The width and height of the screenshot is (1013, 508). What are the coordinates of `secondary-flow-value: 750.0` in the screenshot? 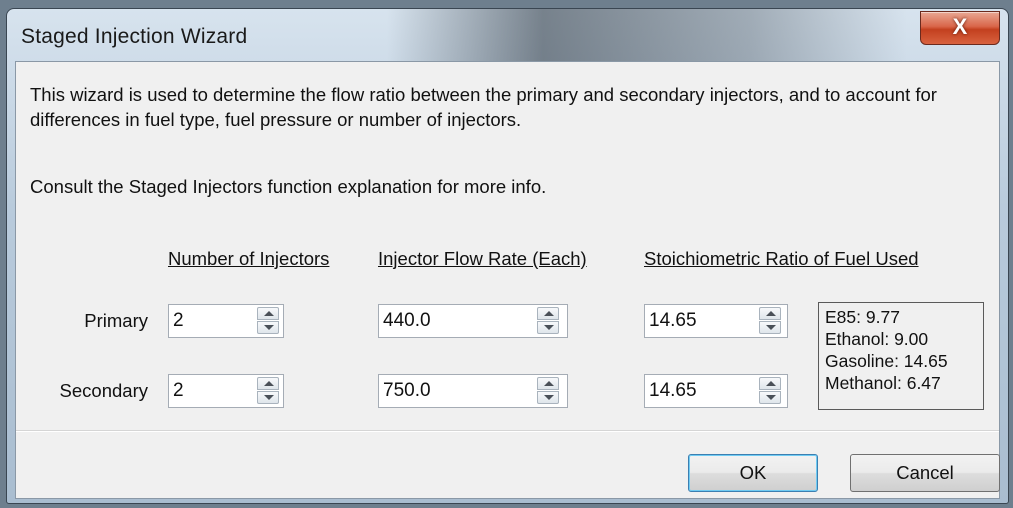 It's located at (407, 390).